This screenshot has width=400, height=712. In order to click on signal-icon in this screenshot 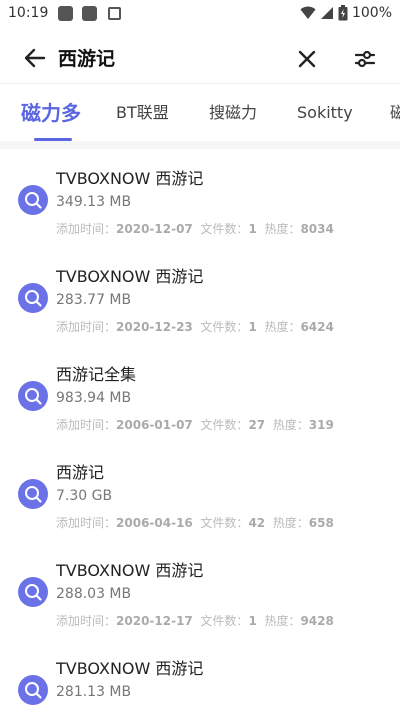, I will do `click(326, 13)`.